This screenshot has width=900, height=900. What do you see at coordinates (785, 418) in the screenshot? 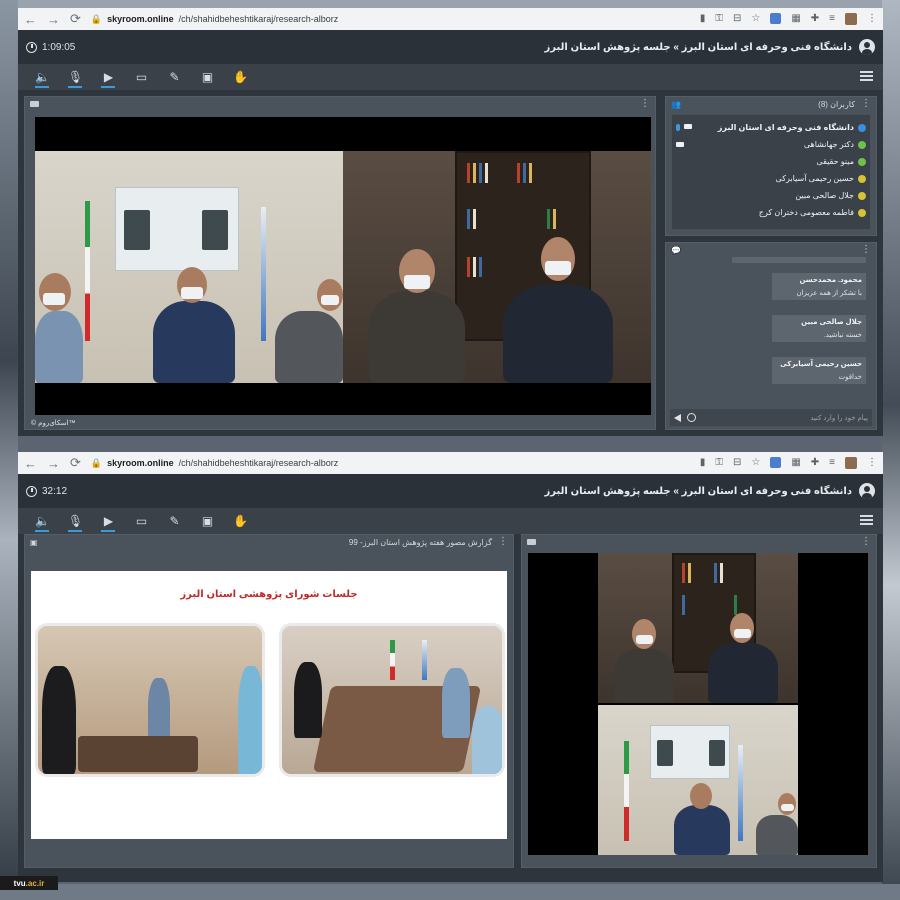
I see `chat-input: پیام خود را وارد کنید` at bounding box center [785, 418].